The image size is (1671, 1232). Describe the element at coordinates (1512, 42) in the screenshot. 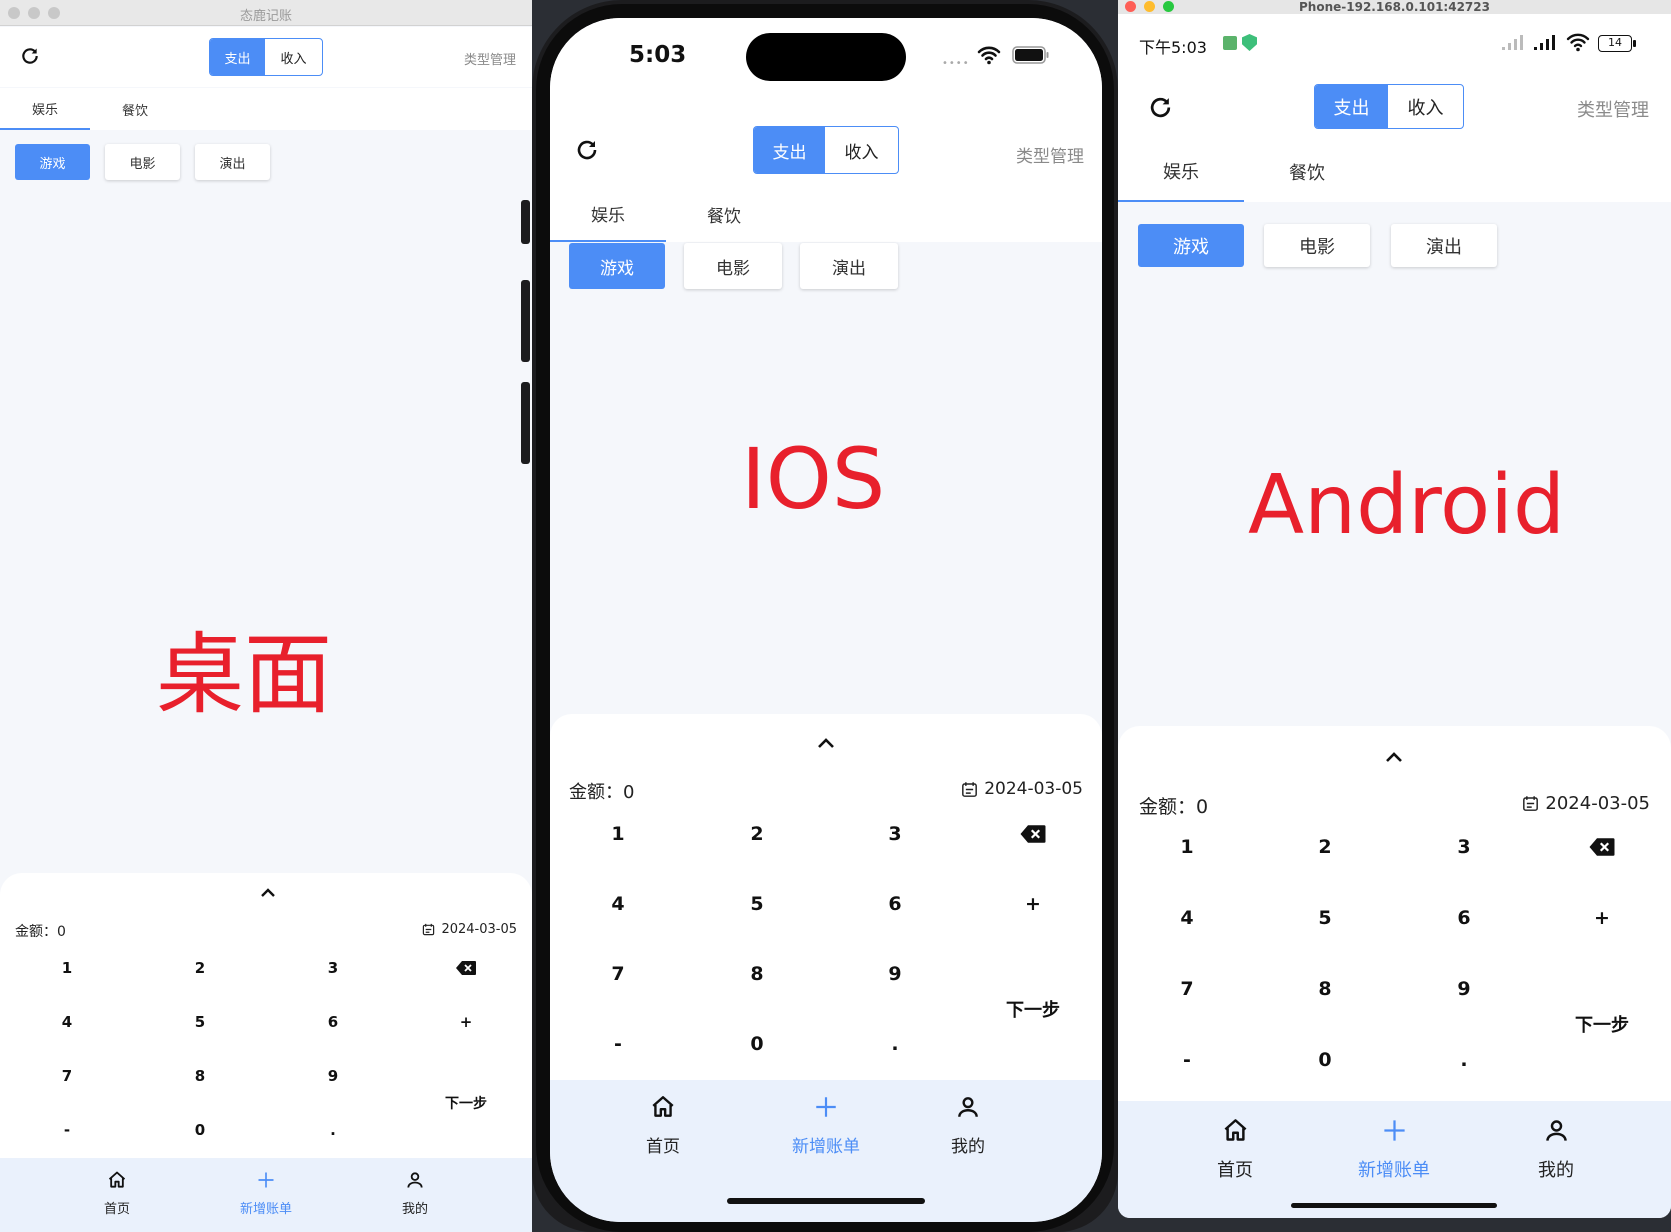

I see `signal-icon` at that location.